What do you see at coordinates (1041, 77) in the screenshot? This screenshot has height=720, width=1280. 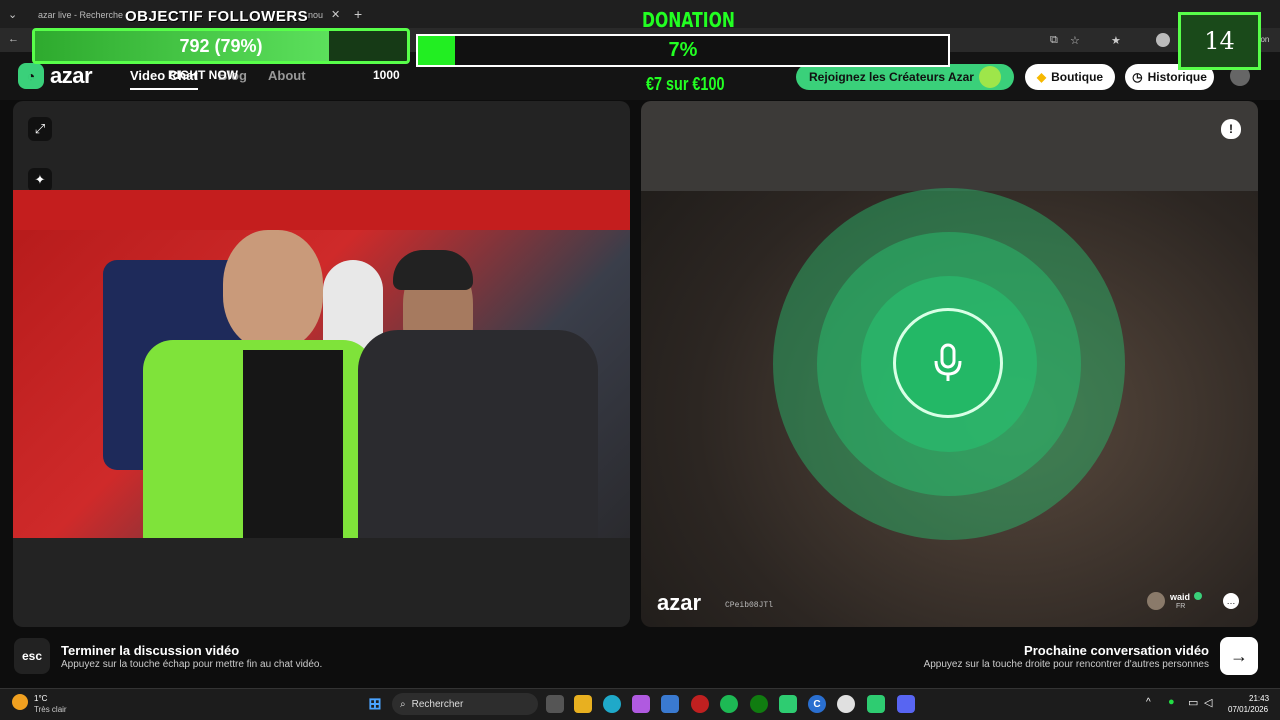 I see `diamond-icon: ◆` at bounding box center [1041, 77].